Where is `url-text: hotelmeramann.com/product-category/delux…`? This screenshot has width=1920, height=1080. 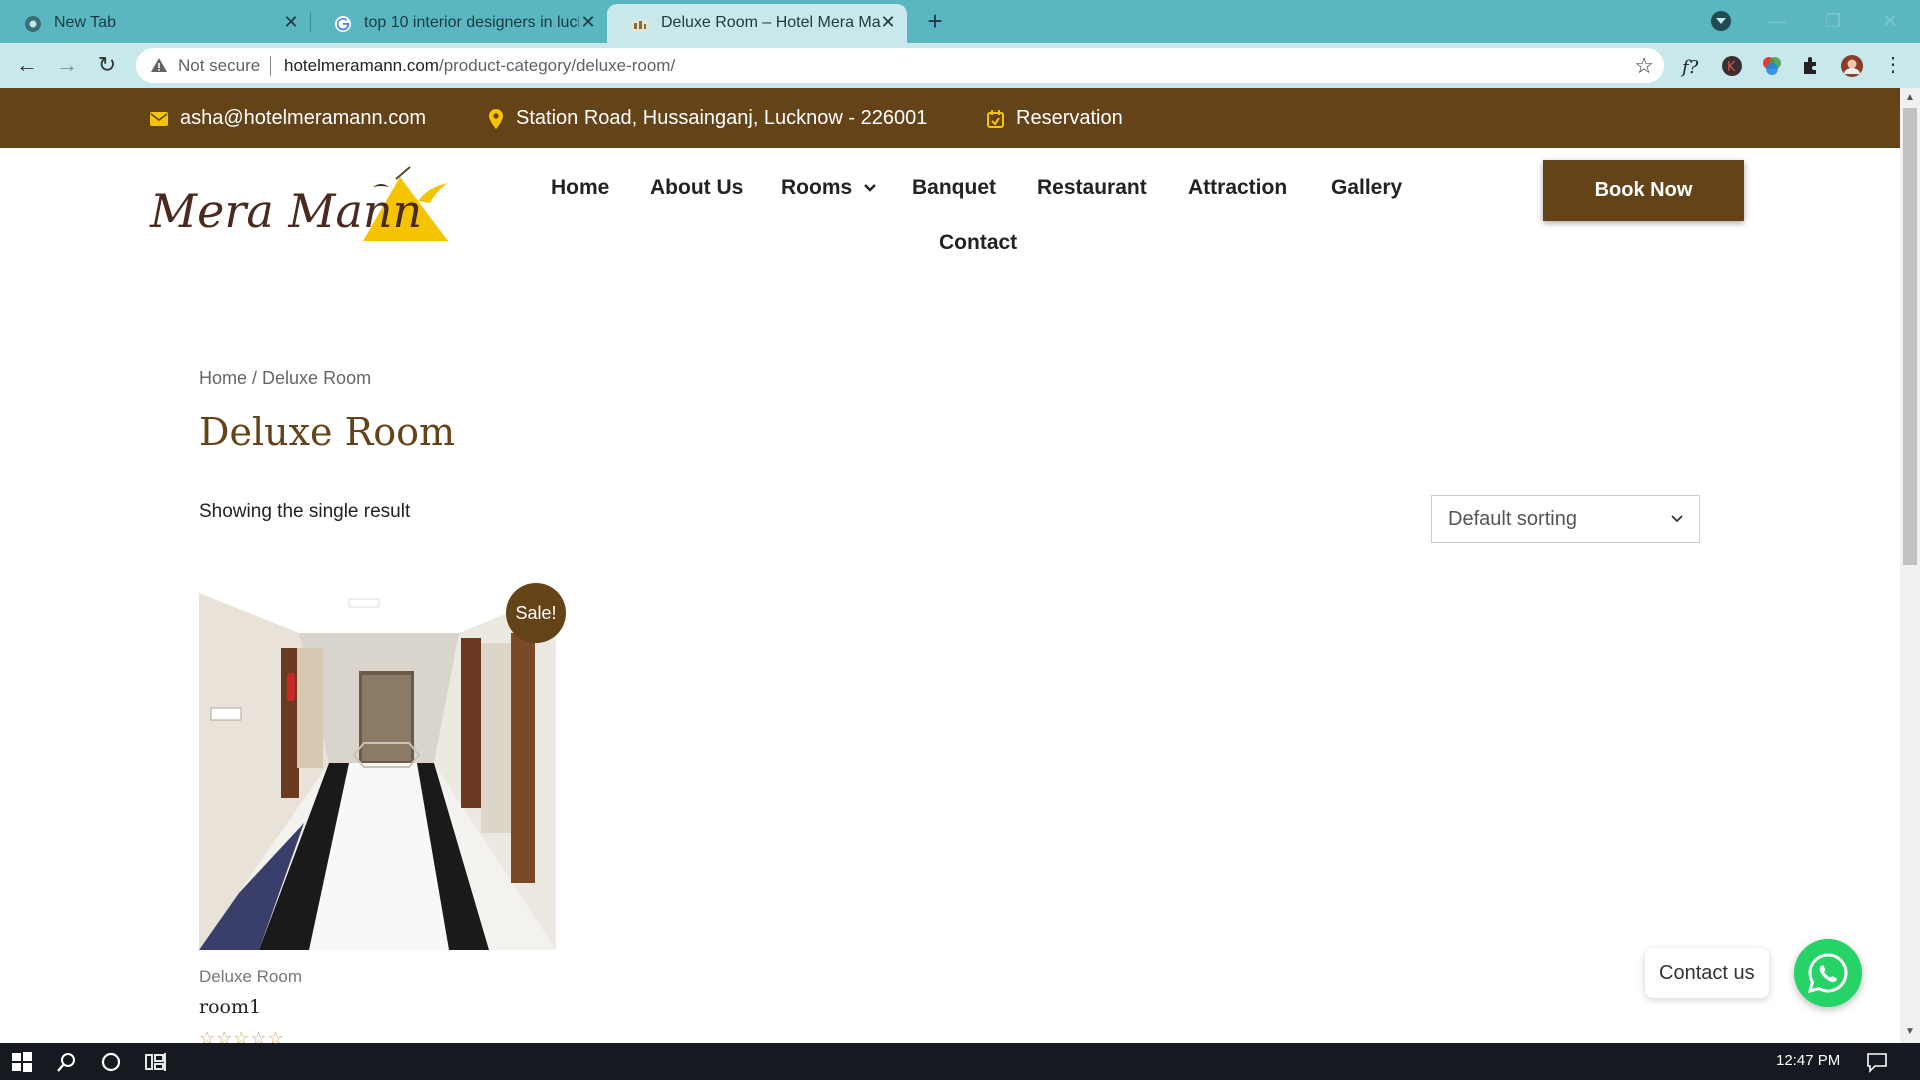
url-text: hotelmeramann.com/product-category/delux… is located at coordinates (479, 66).